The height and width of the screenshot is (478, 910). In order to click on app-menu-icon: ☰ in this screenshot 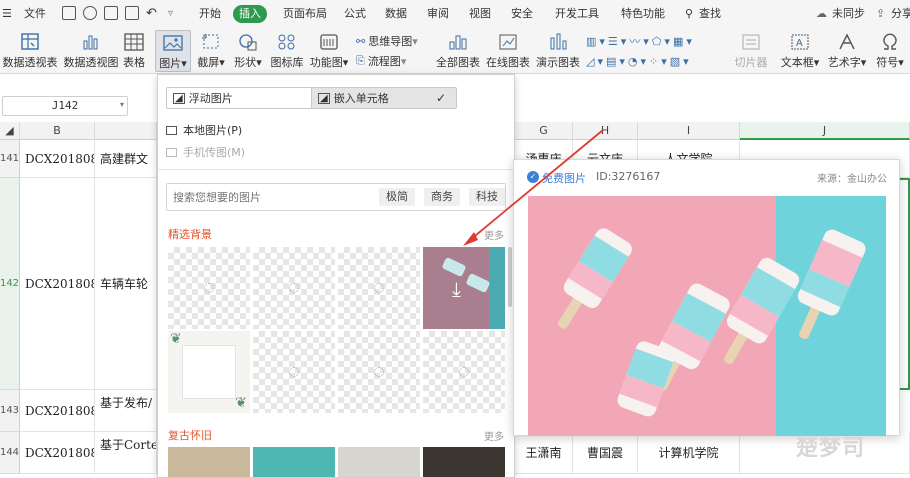, I will do `click(7, 14)`.